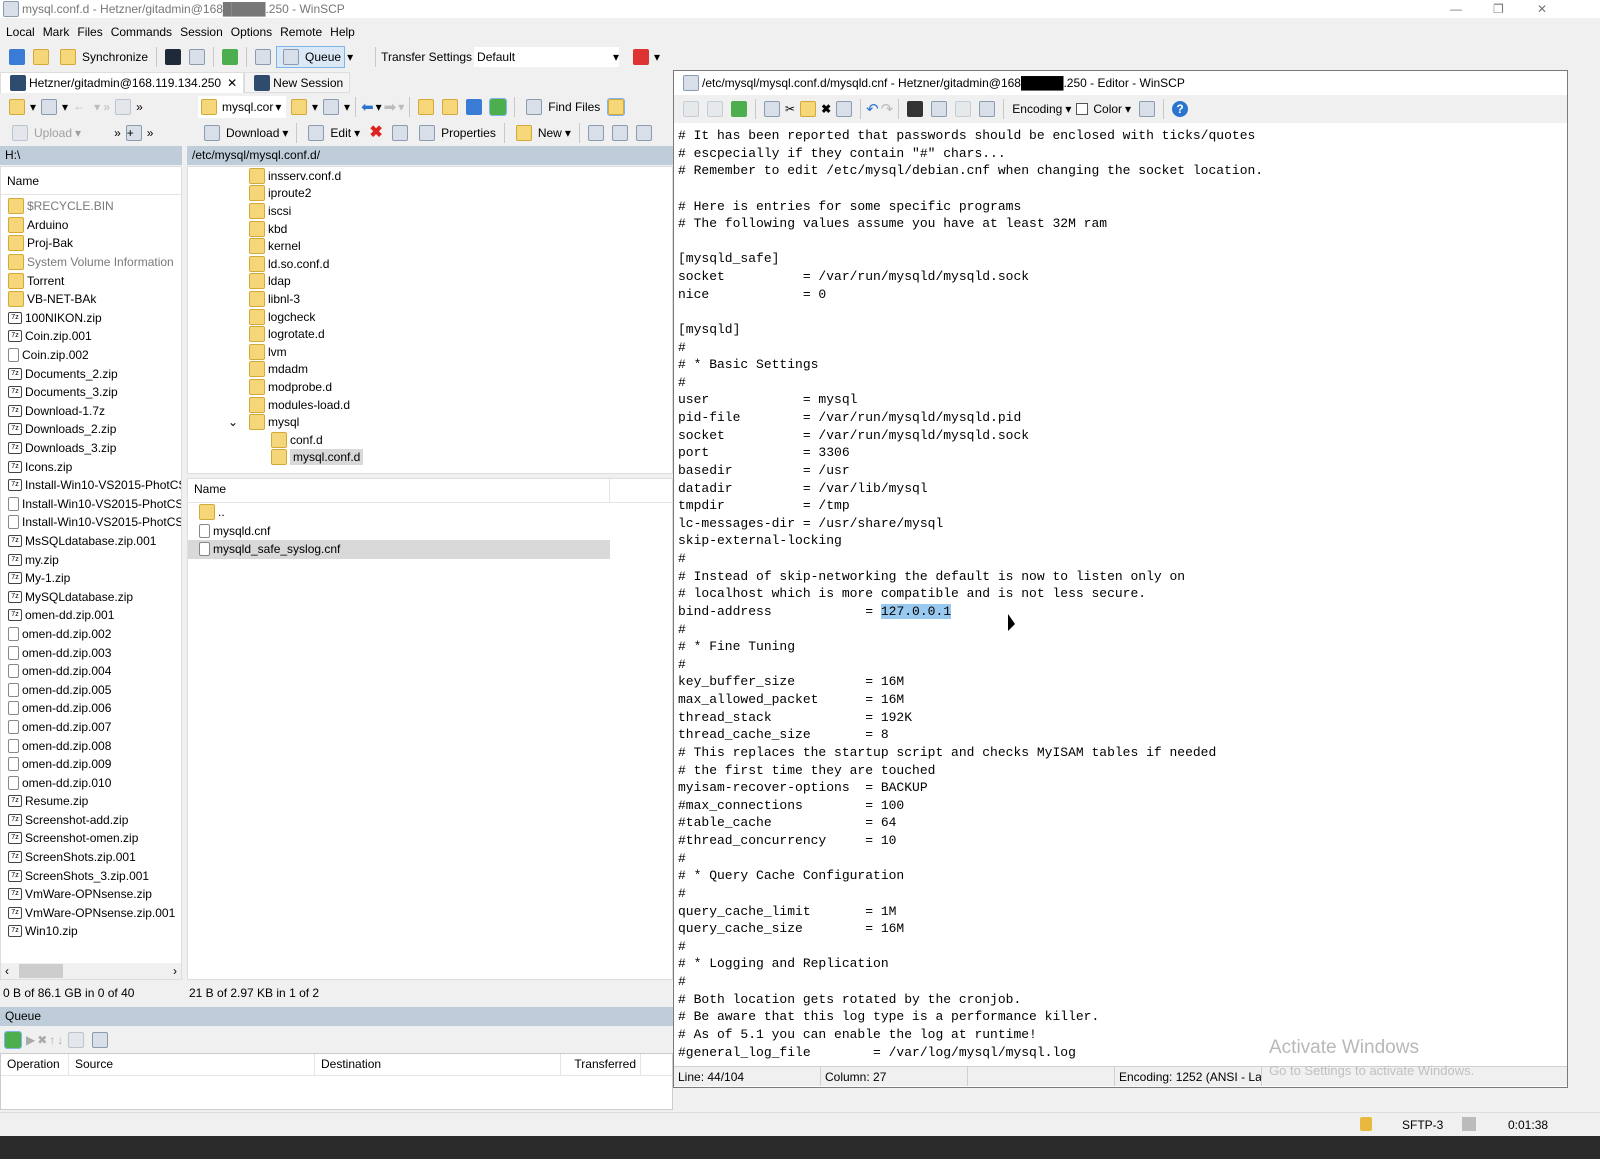  Describe the element at coordinates (872, 109) in the screenshot. I see `undo-icon: ↶` at that location.